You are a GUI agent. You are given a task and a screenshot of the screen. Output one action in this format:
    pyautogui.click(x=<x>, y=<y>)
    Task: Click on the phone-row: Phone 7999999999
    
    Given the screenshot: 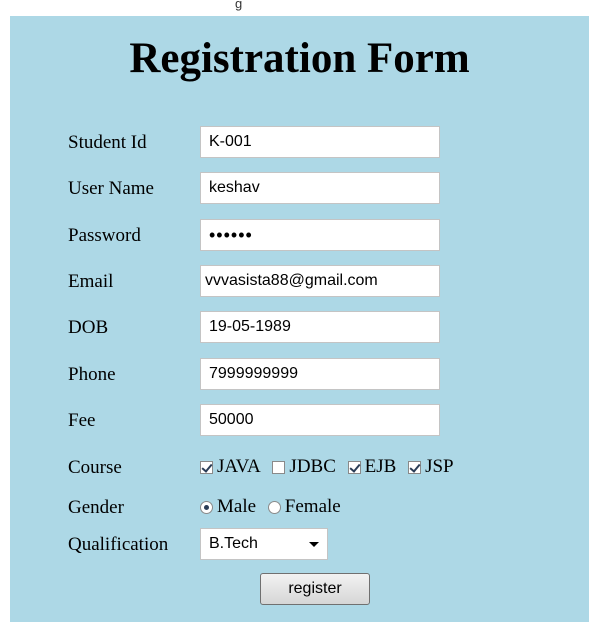 What is the action you would take?
    pyautogui.click(x=323, y=374)
    